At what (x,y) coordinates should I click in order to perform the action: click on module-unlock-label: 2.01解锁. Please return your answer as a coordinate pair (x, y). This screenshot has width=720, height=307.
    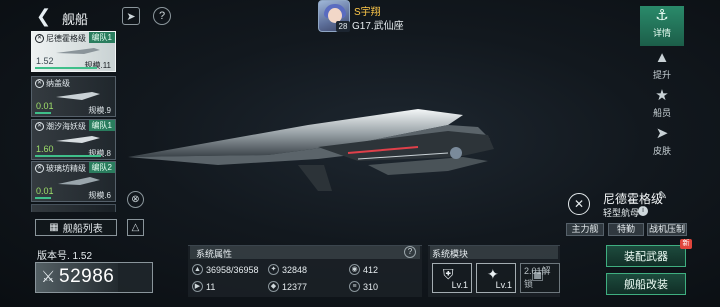
    Looking at the image, I should click on (537, 277).